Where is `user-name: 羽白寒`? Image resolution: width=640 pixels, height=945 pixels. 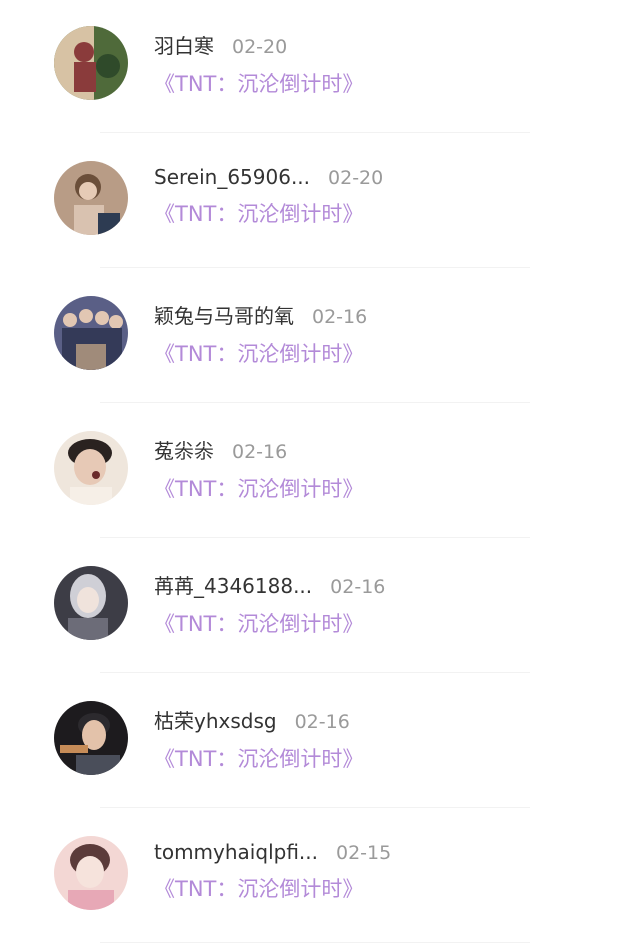 user-name: 羽白寒 is located at coordinates (184, 44).